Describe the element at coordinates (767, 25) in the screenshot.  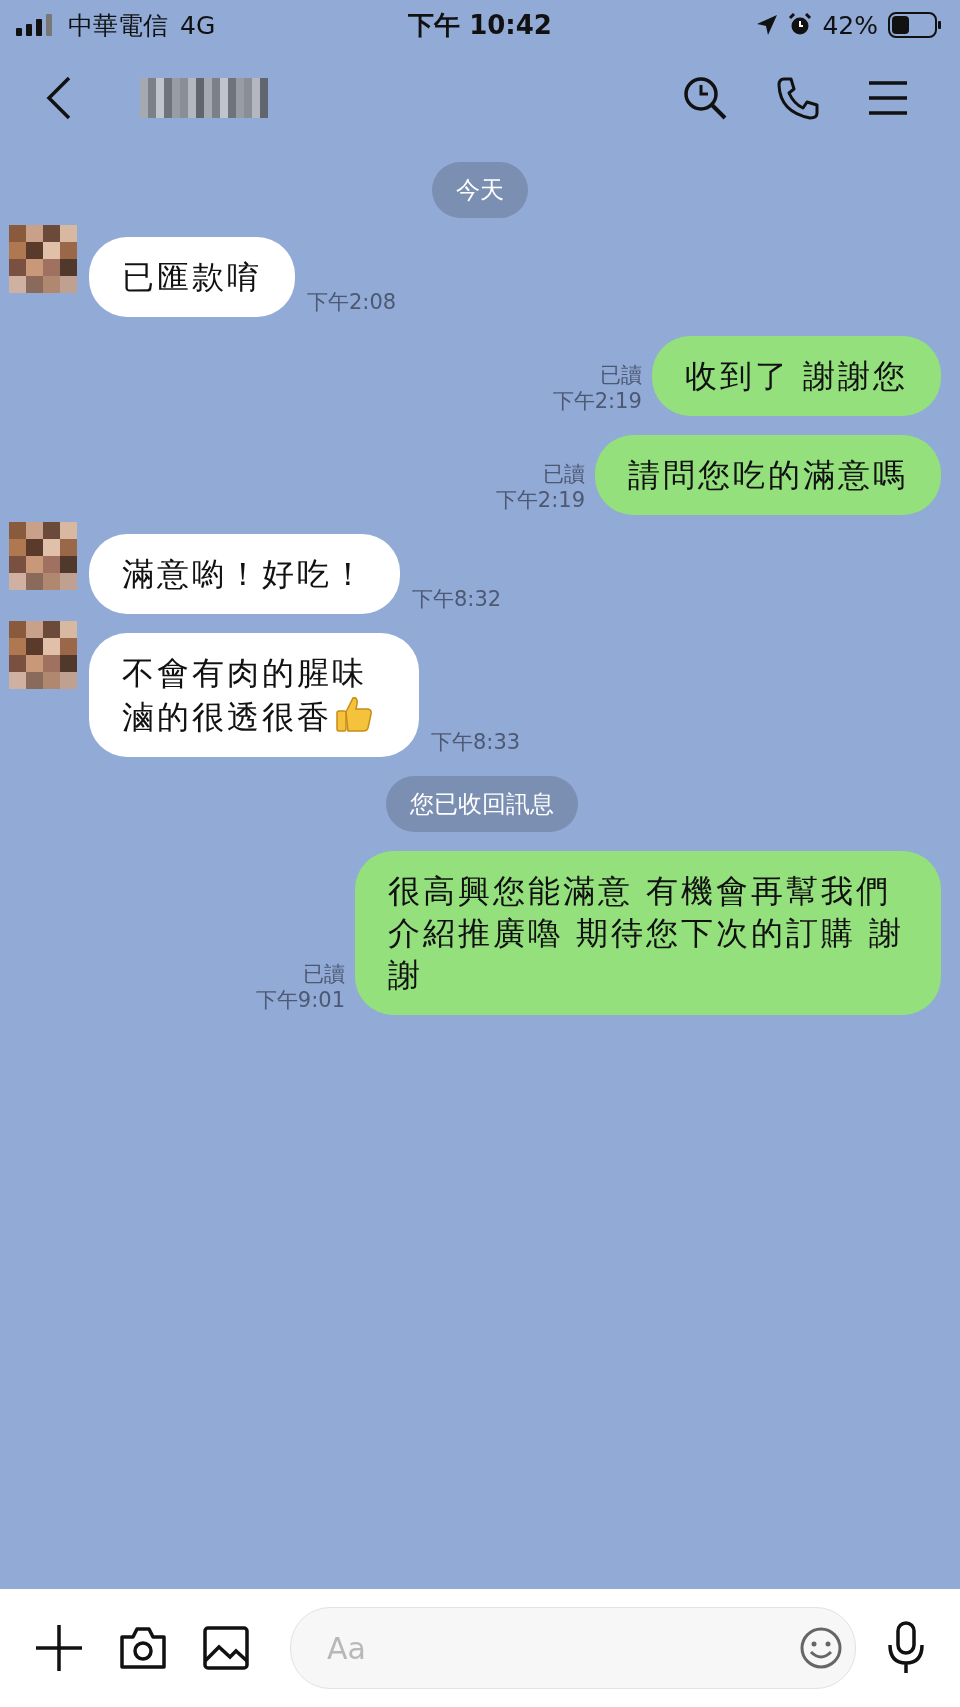
I see `location-arrow-icon` at that location.